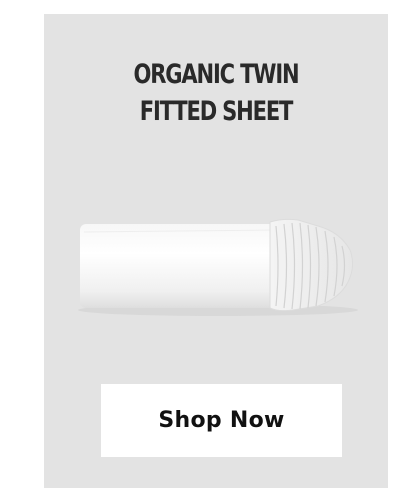  What do you see at coordinates (216, 74) in the screenshot?
I see `product-title-line-1: ORGANIC TWIN` at bounding box center [216, 74].